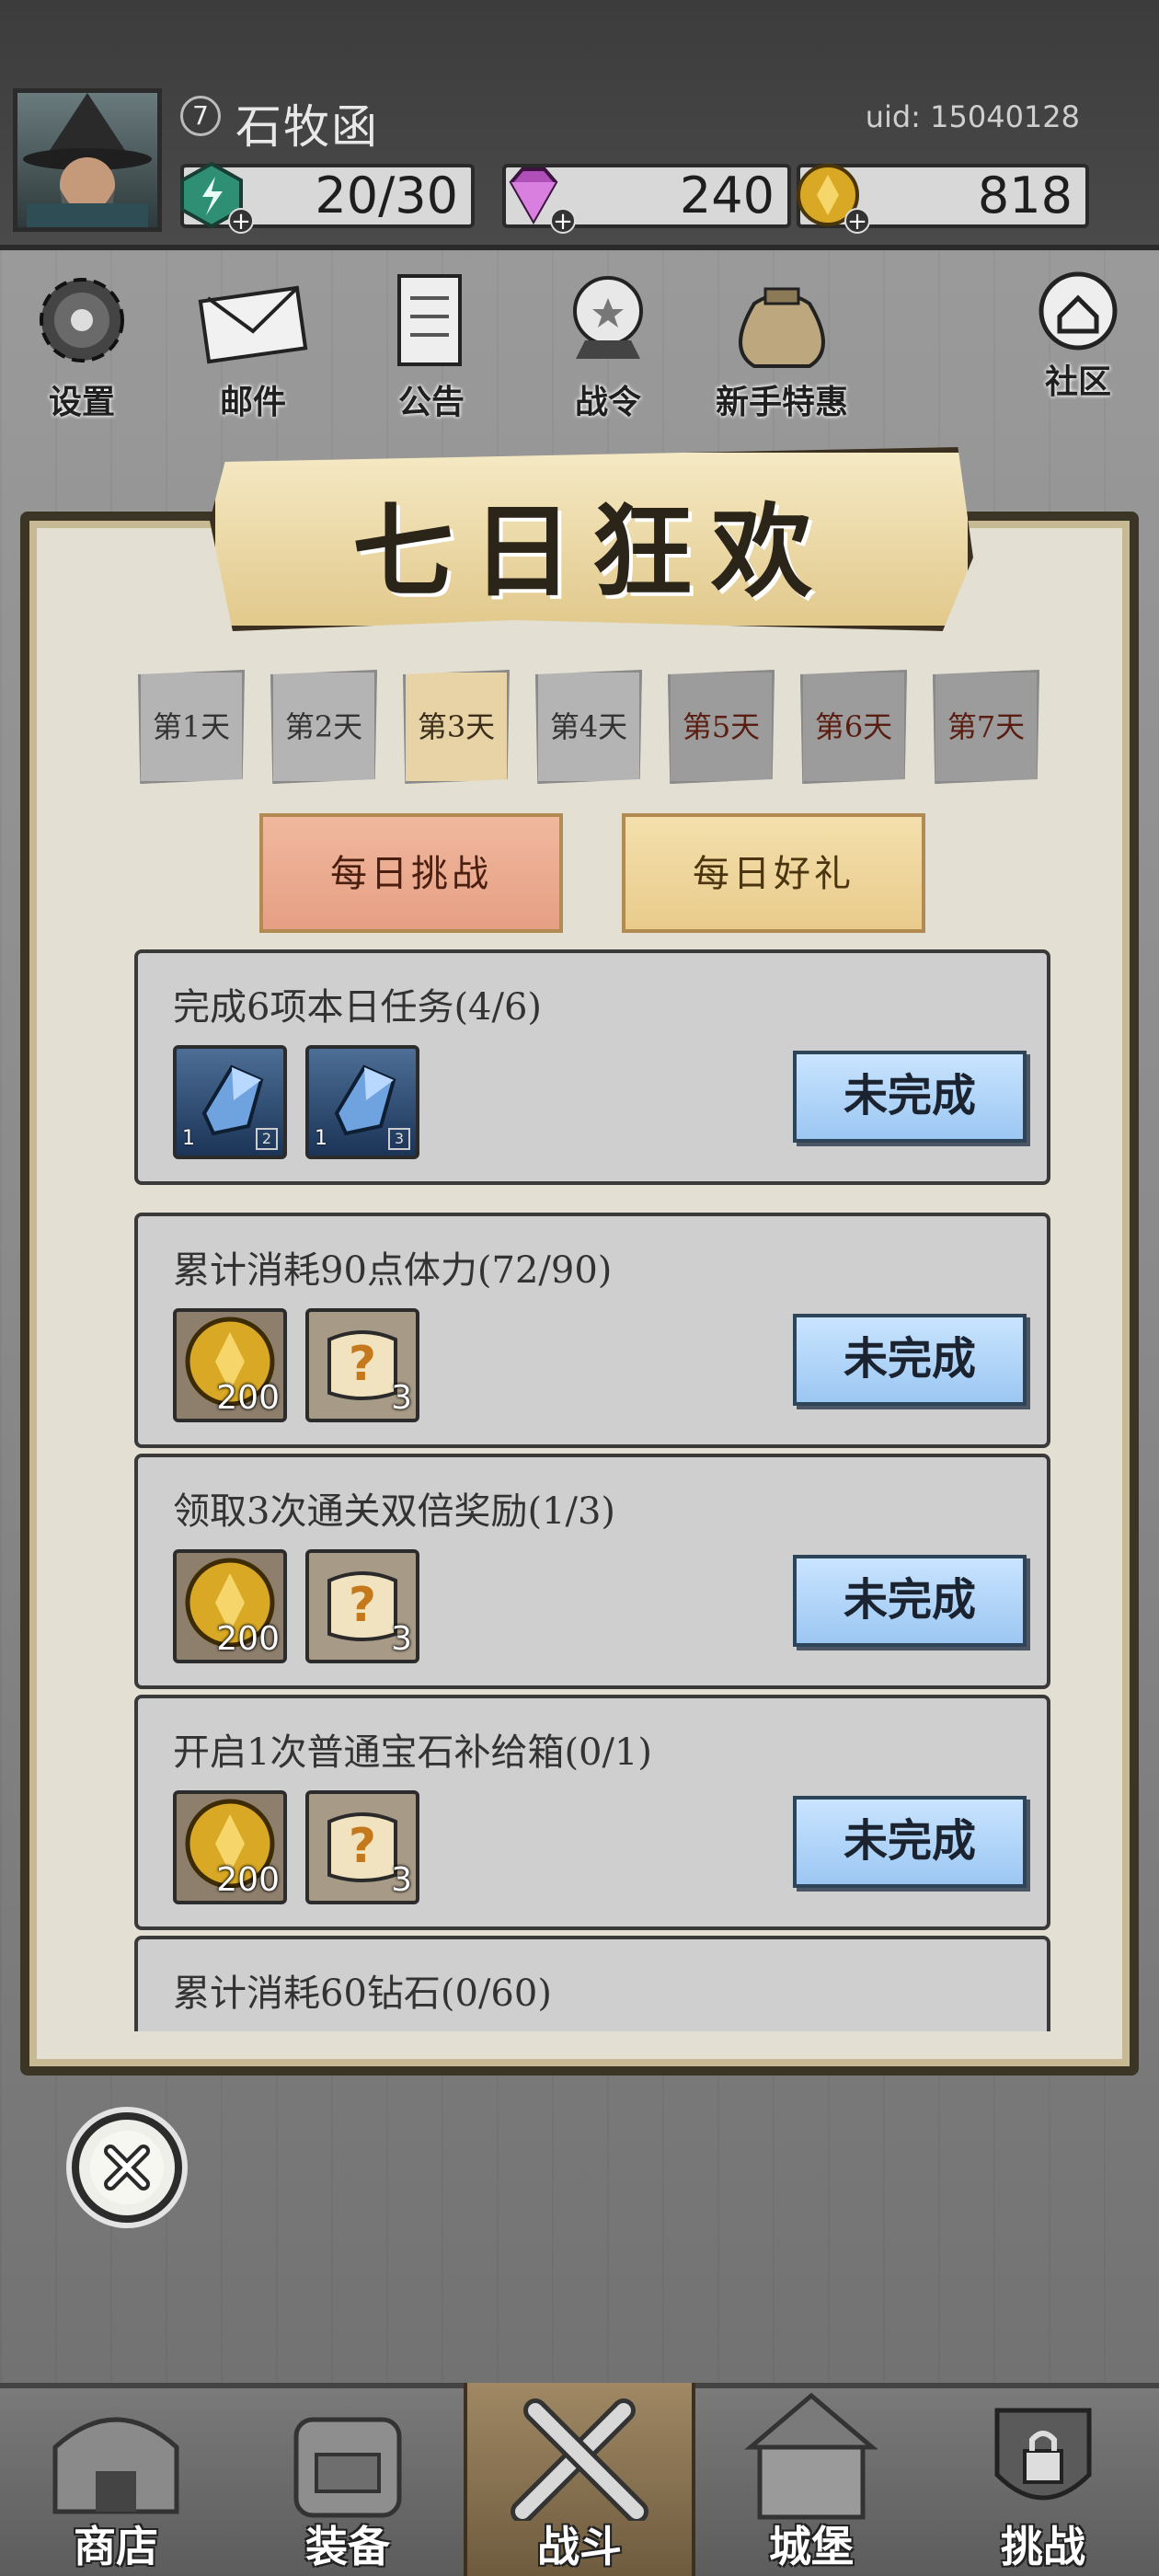 The height and width of the screenshot is (2576, 1159). Describe the element at coordinates (781, 402) in the screenshot. I see `starter-offer-label: 新手特惠` at that location.